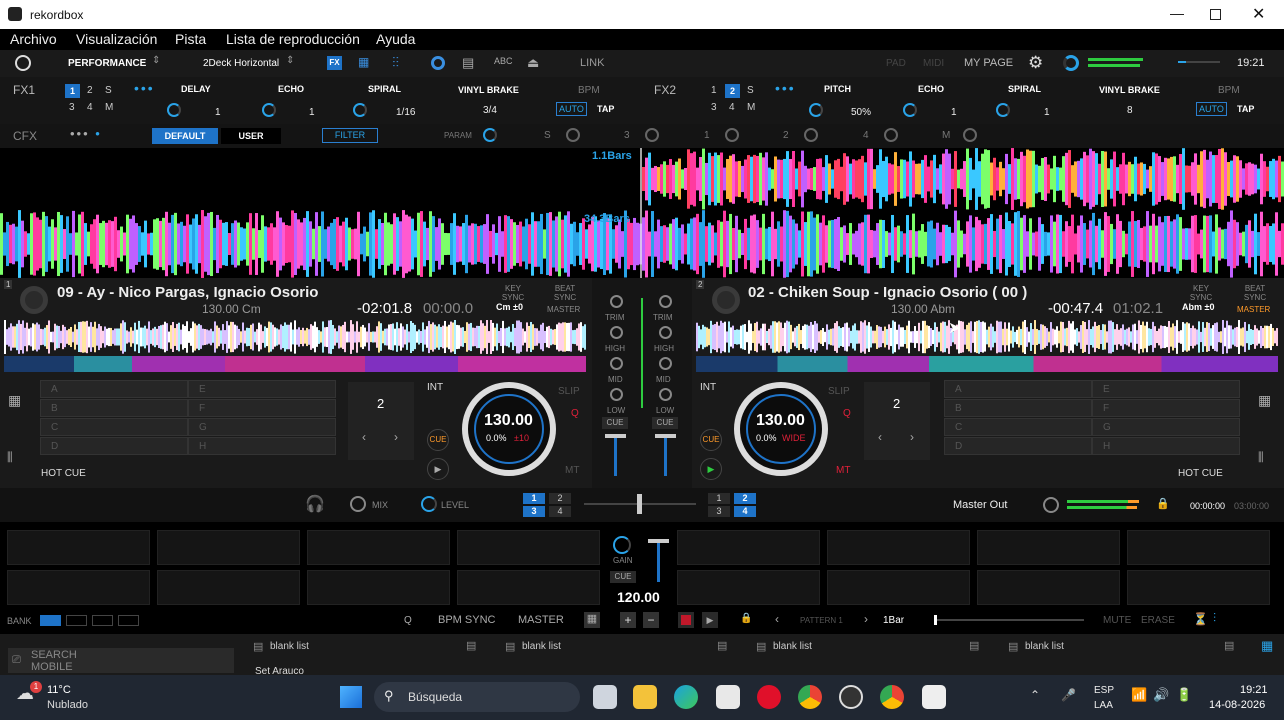 This screenshot has width=1284, height=720. Describe the element at coordinates (645, 697) in the screenshot. I see `file-explorer-icon` at that location.